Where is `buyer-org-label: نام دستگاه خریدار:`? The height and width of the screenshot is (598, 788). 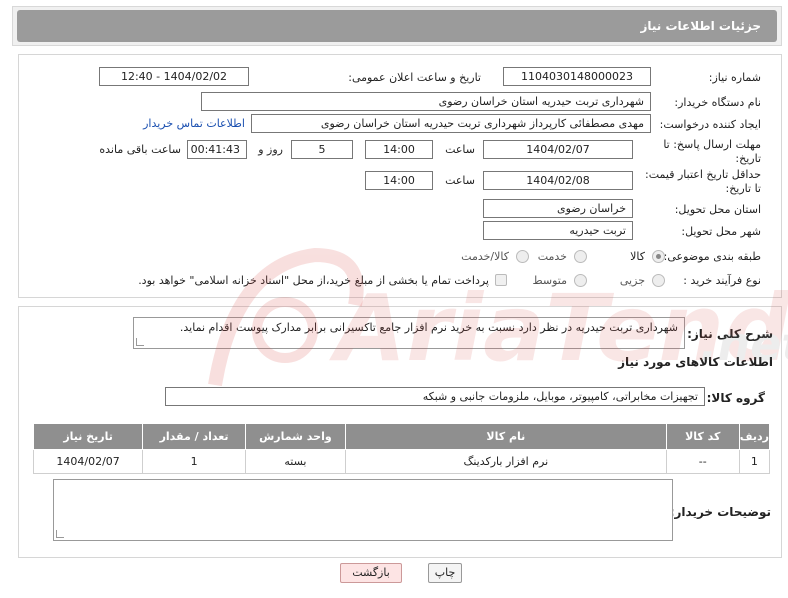 buyer-org-label: نام دستگاه خریدار: is located at coordinates (717, 102).